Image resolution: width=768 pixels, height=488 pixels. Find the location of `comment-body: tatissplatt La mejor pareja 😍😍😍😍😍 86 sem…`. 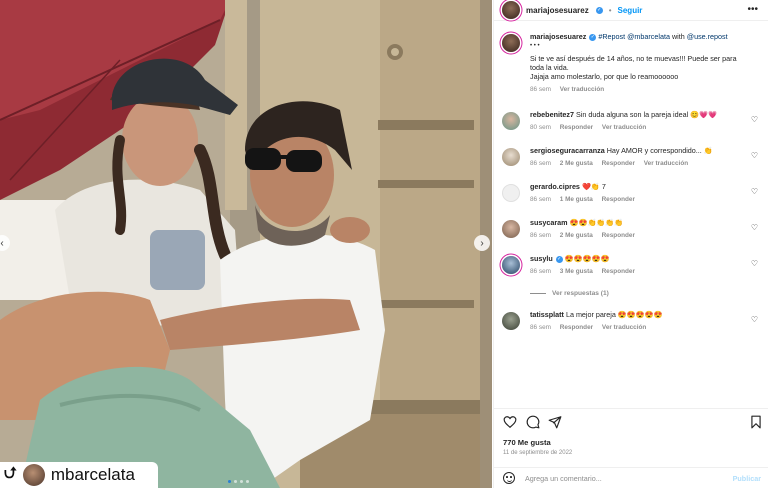

comment-body: tatissplatt La mejor pareja 😍😍😍😍😍 86 sem… is located at coordinates (641, 321).